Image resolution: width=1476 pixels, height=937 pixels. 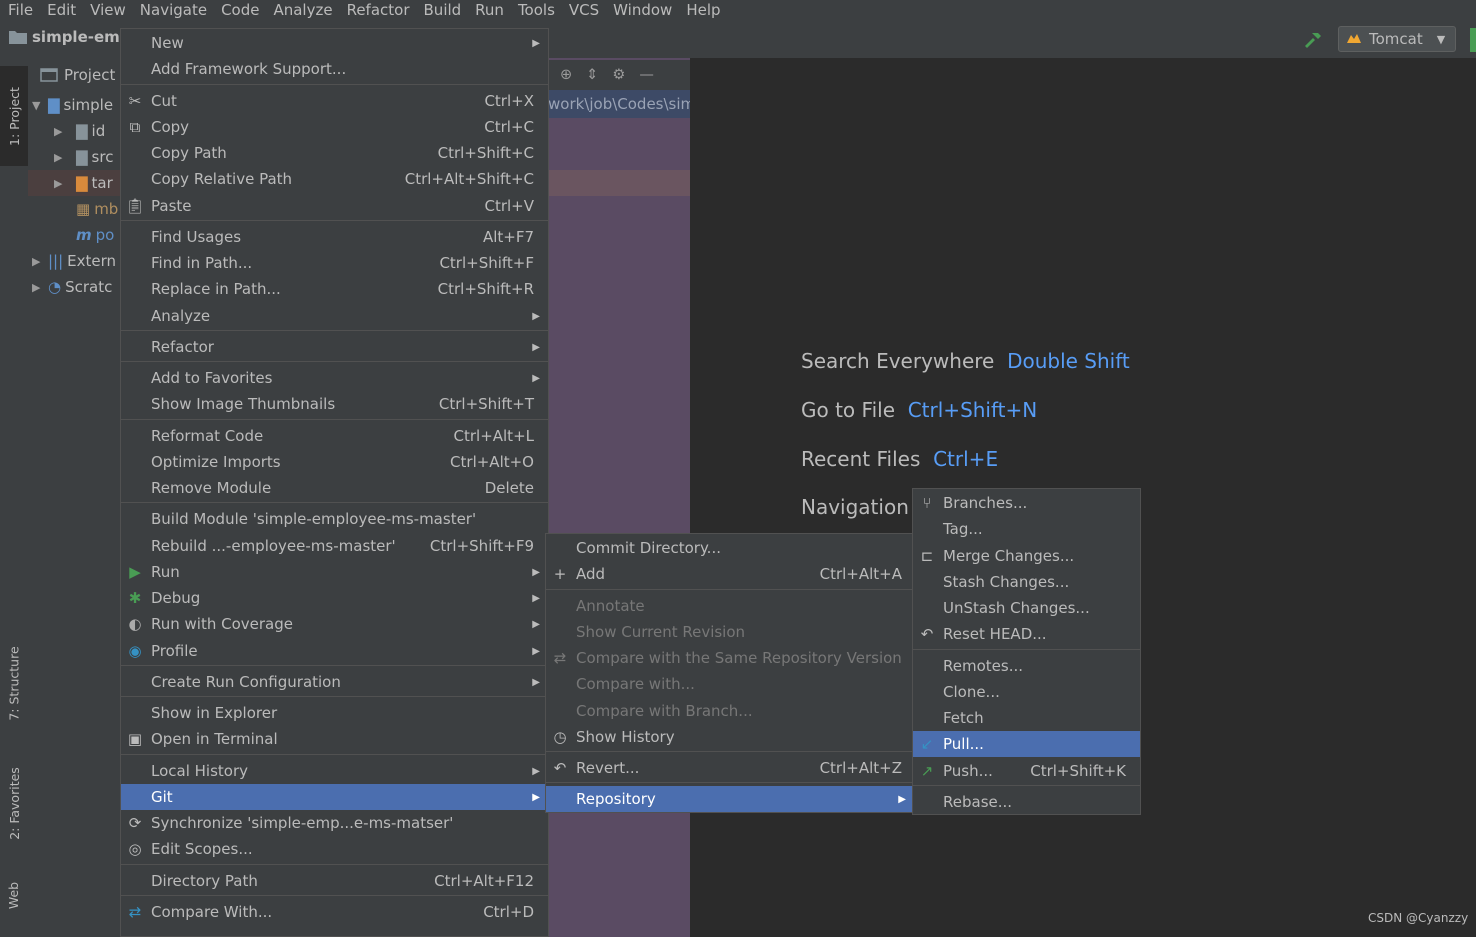 What do you see at coordinates (334, 682) in the screenshot?
I see `menu-item-create-run-configuration: Create Run Configuration ▶` at bounding box center [334, 682].